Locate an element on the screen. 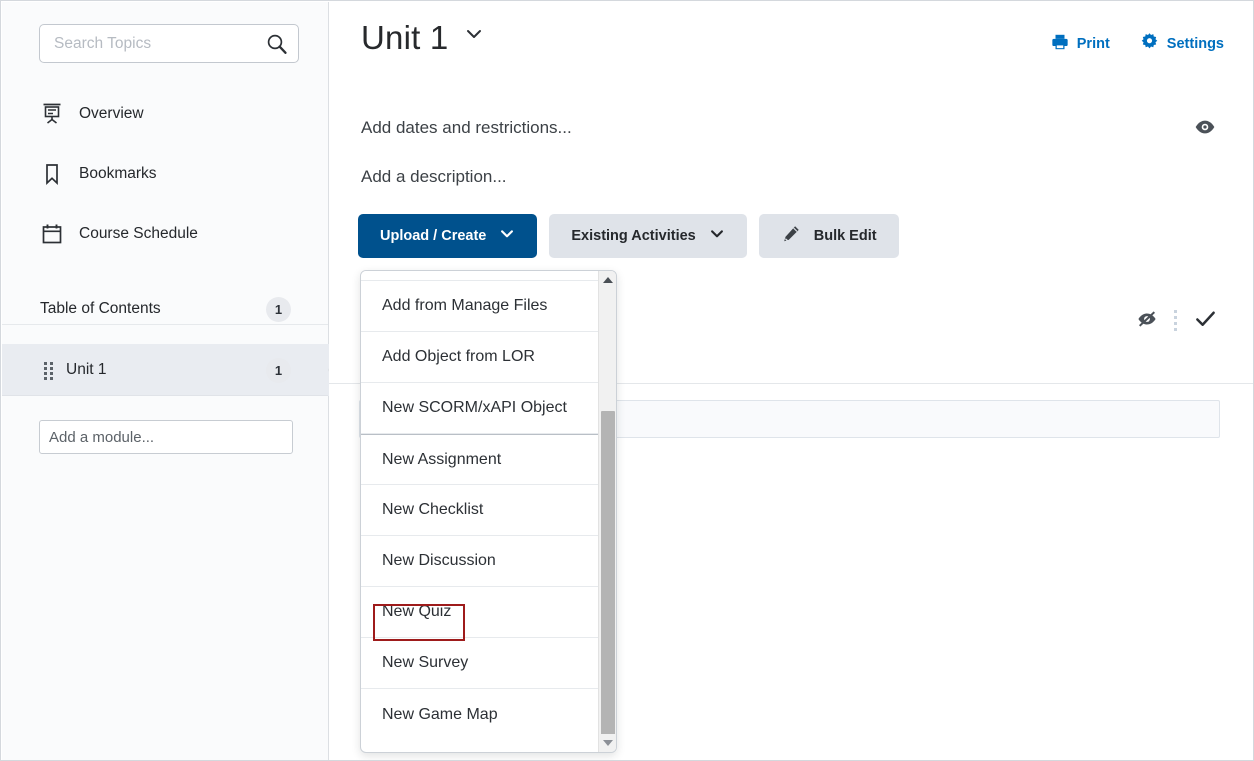 This screenshot has width=1254, height=761. print-button: Print is located at coordinates (1080, 44).